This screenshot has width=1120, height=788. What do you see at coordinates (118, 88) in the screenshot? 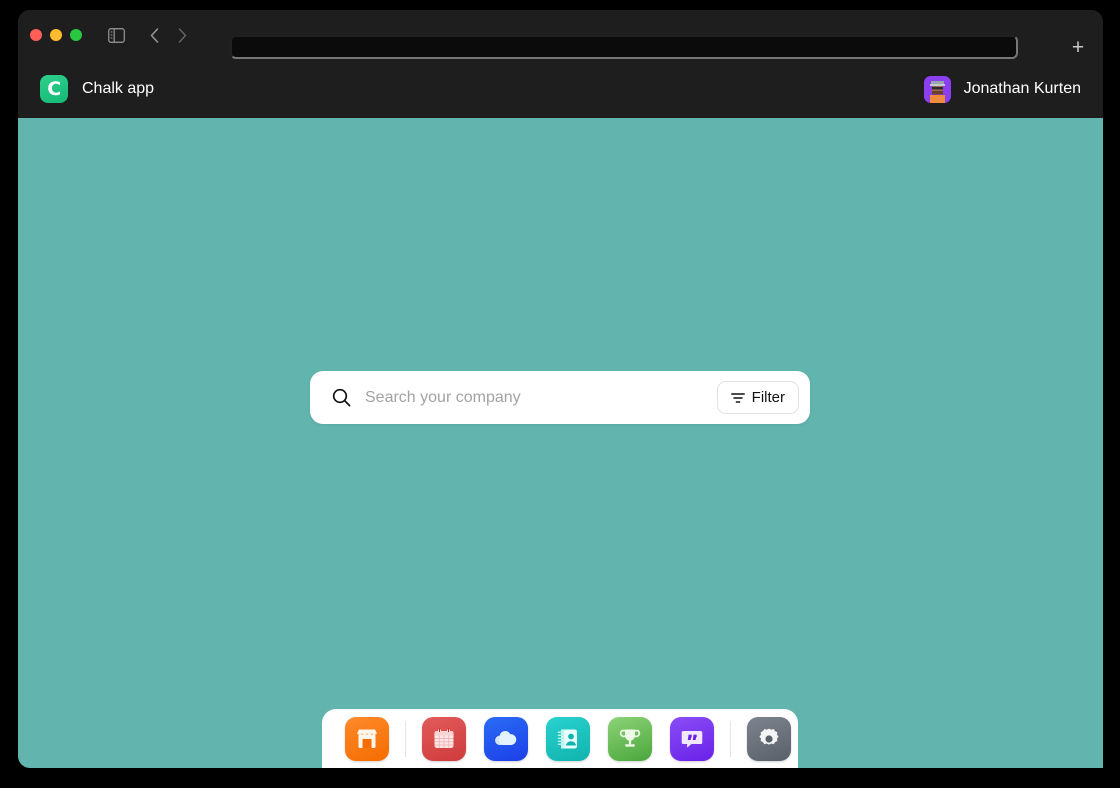
I see `app-title: Chalk app` at bounding box center [118, 88].